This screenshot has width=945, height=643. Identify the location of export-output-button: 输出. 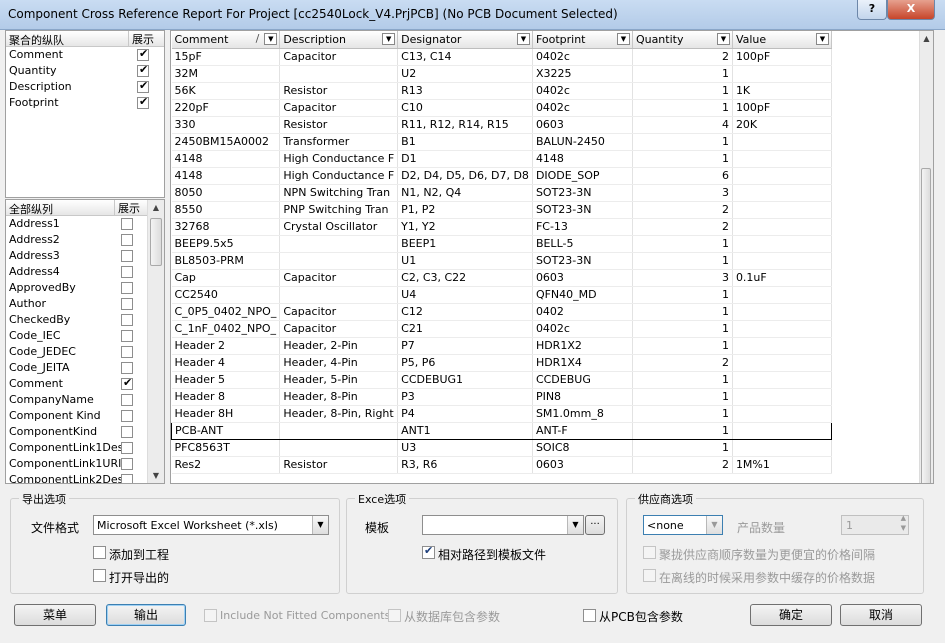
(146, 615).